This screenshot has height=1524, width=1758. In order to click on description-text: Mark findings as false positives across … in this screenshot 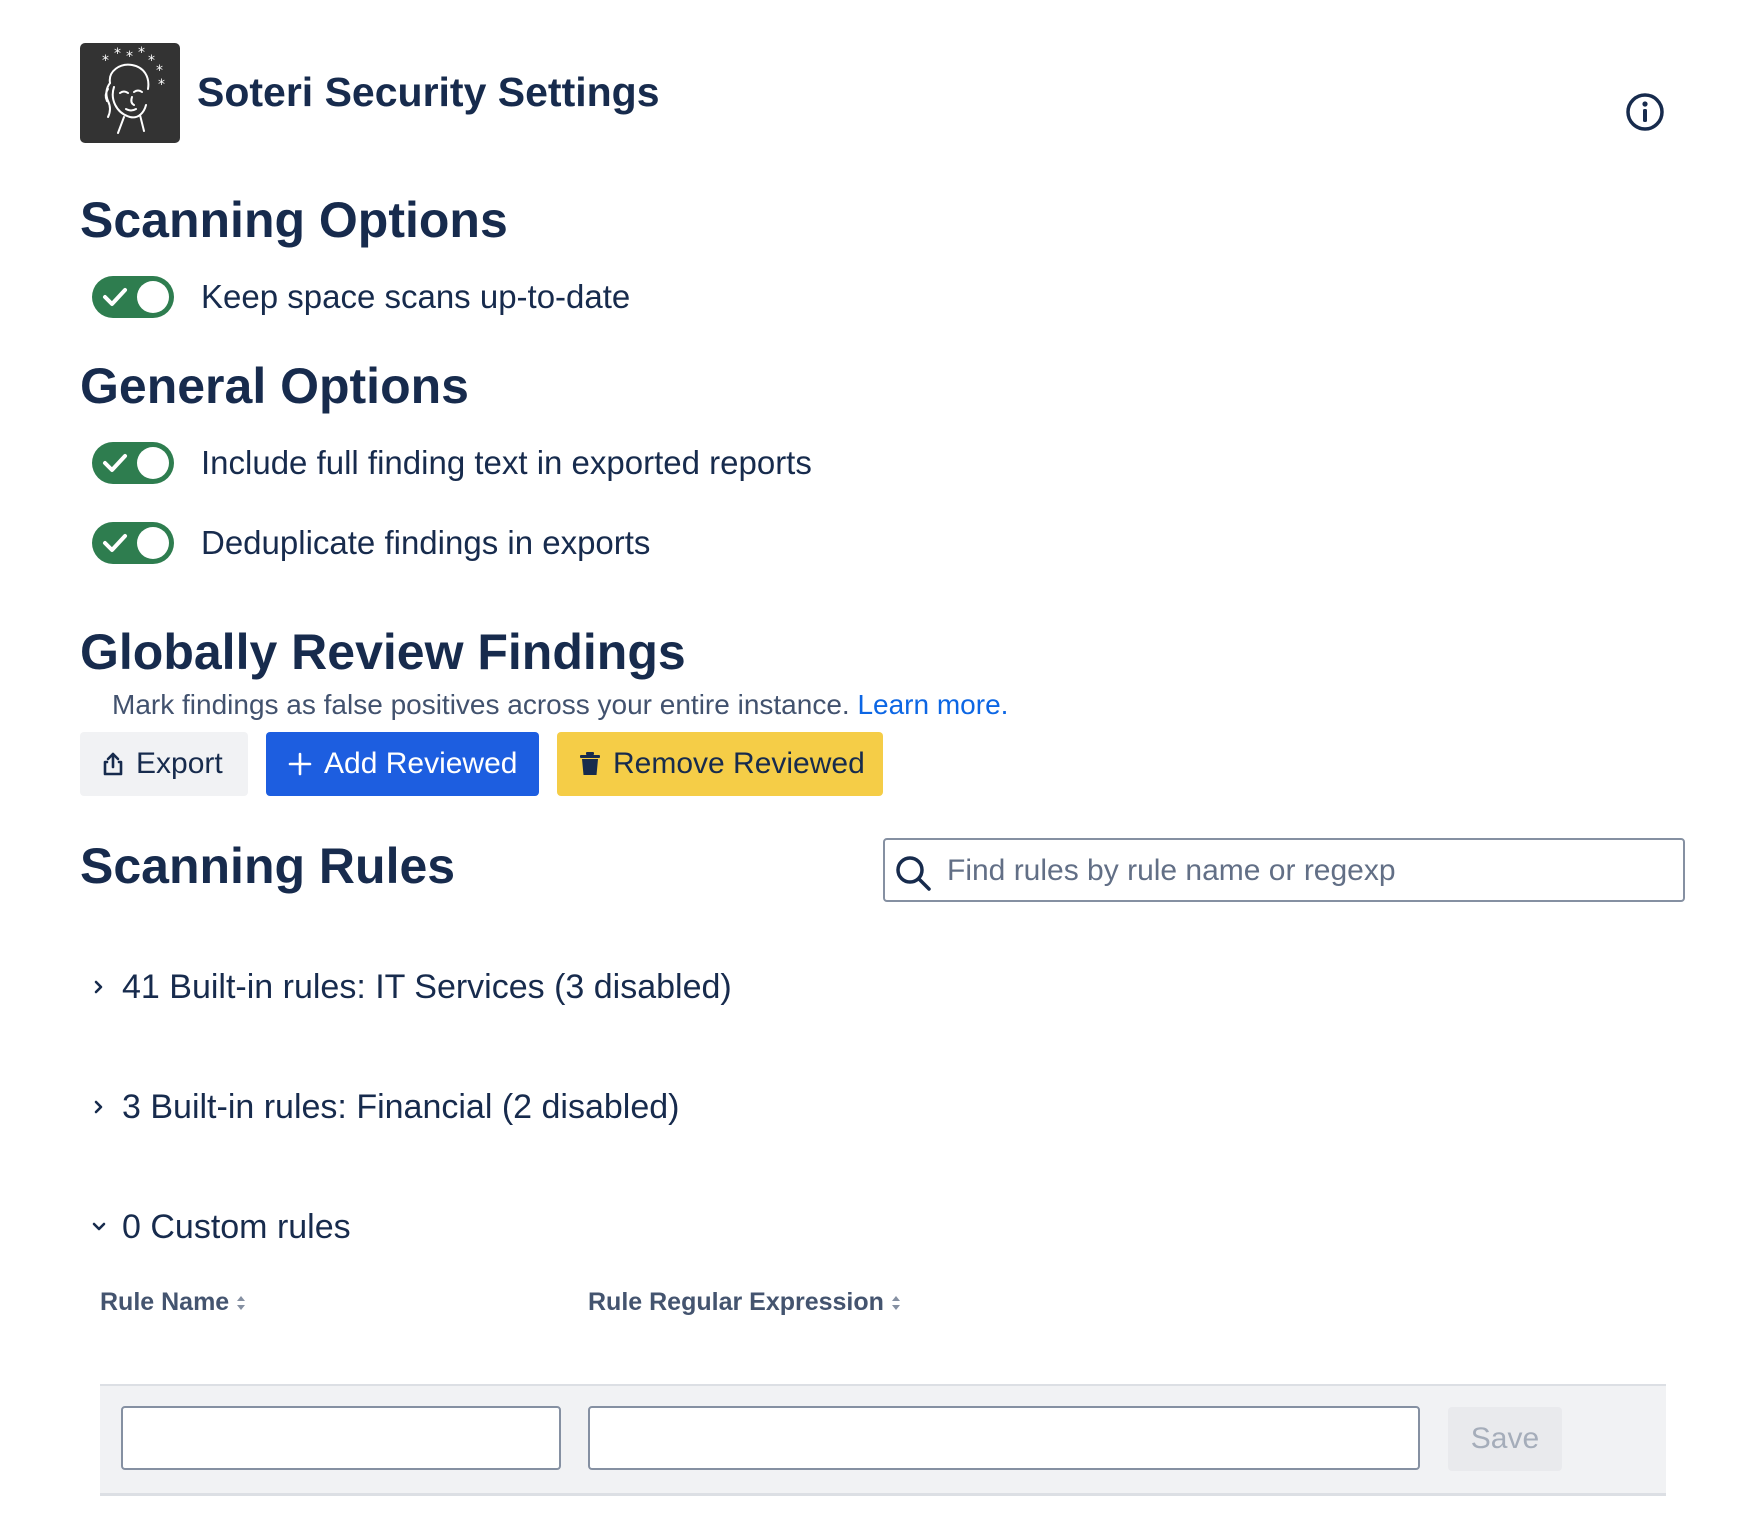, I will do `click(481, 704)`.